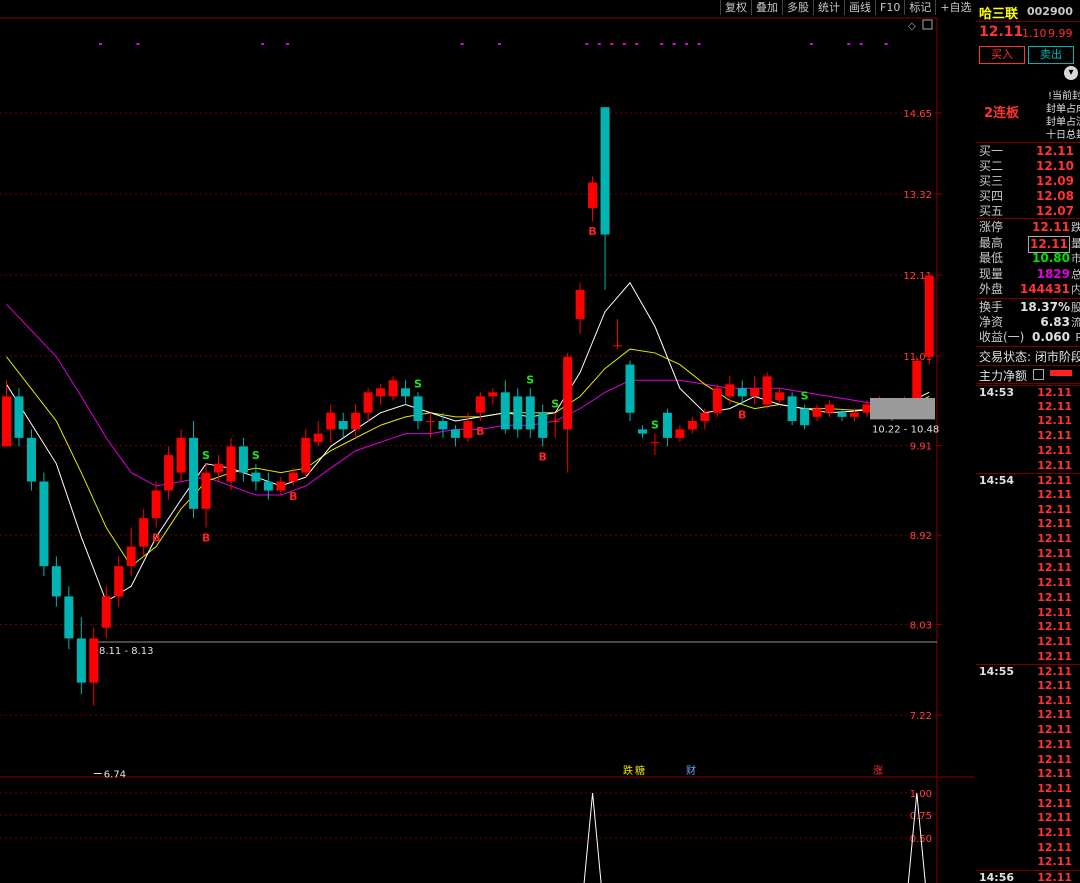 This screenshot has height=883, width=1080. I want to click on toolbar-button-4: 画线, so click(859, 7).